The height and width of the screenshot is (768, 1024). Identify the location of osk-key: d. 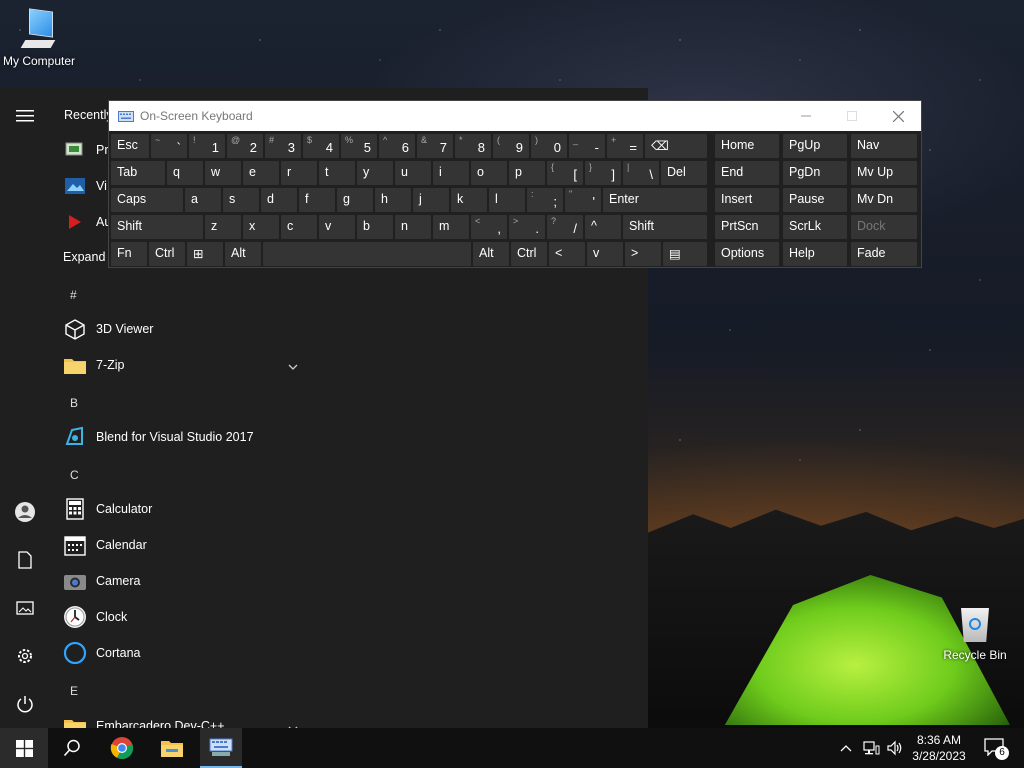
(279, 200).